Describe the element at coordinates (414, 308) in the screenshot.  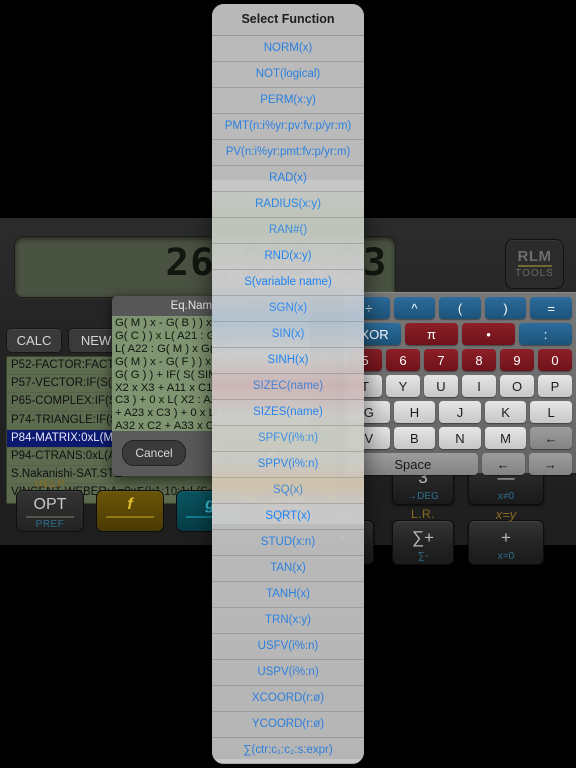
I see `key-: ^` at that location.